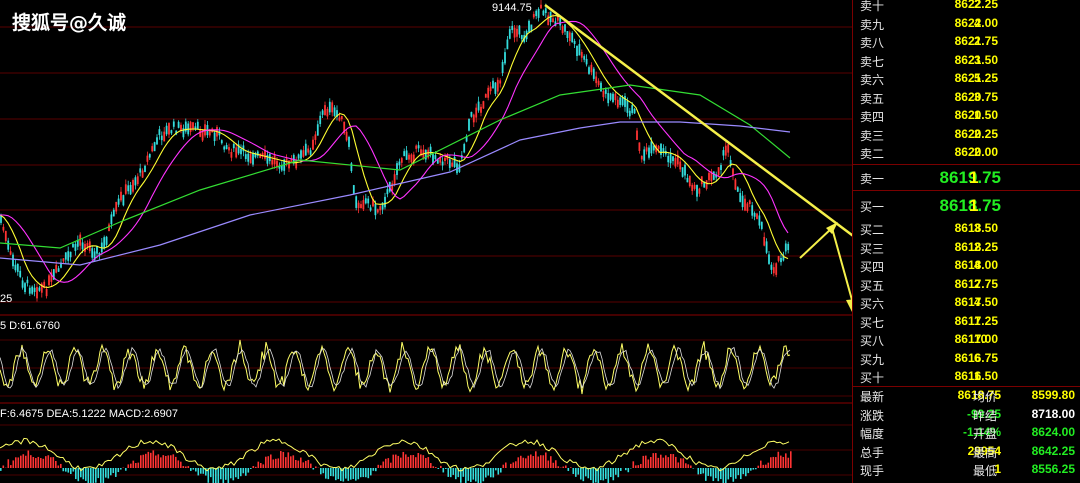 This screenshot has width=1080, height=483. What do you see at coordinates (966, 62) in the screenshot?
I see `sell-level-row: 卖七 8621.50 3` at bounding box center [966, 62].